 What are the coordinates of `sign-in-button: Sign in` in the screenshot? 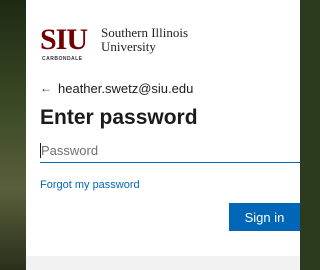 It's located at (264, 217).